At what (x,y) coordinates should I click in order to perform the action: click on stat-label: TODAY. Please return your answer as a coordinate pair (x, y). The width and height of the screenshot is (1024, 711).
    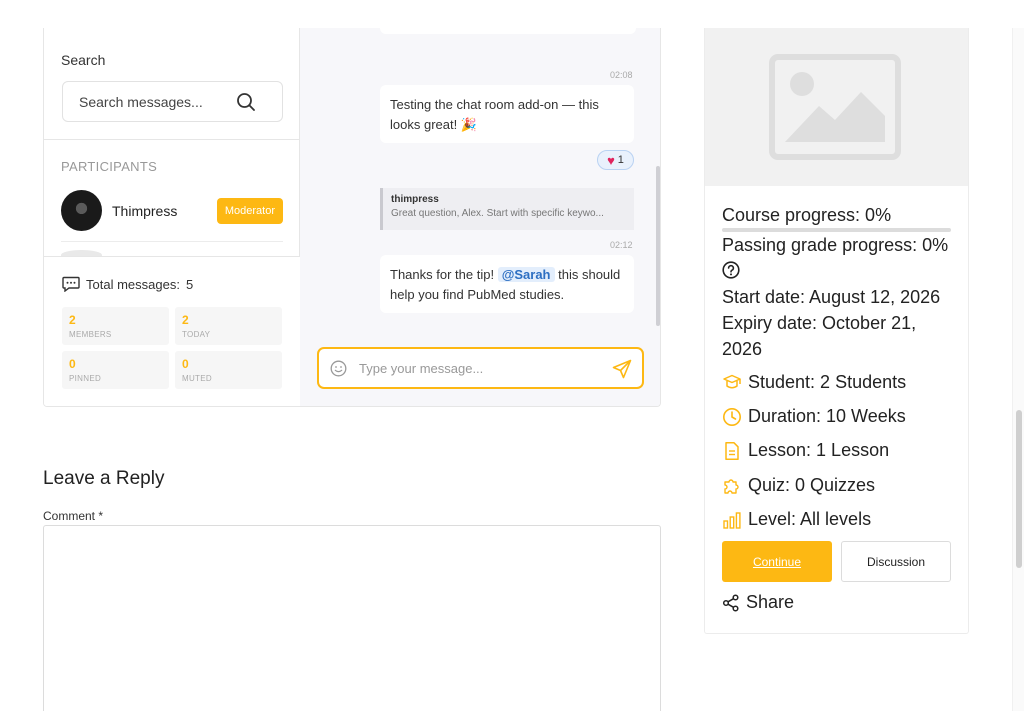
    Looking at the image, I should click on (196, 334).